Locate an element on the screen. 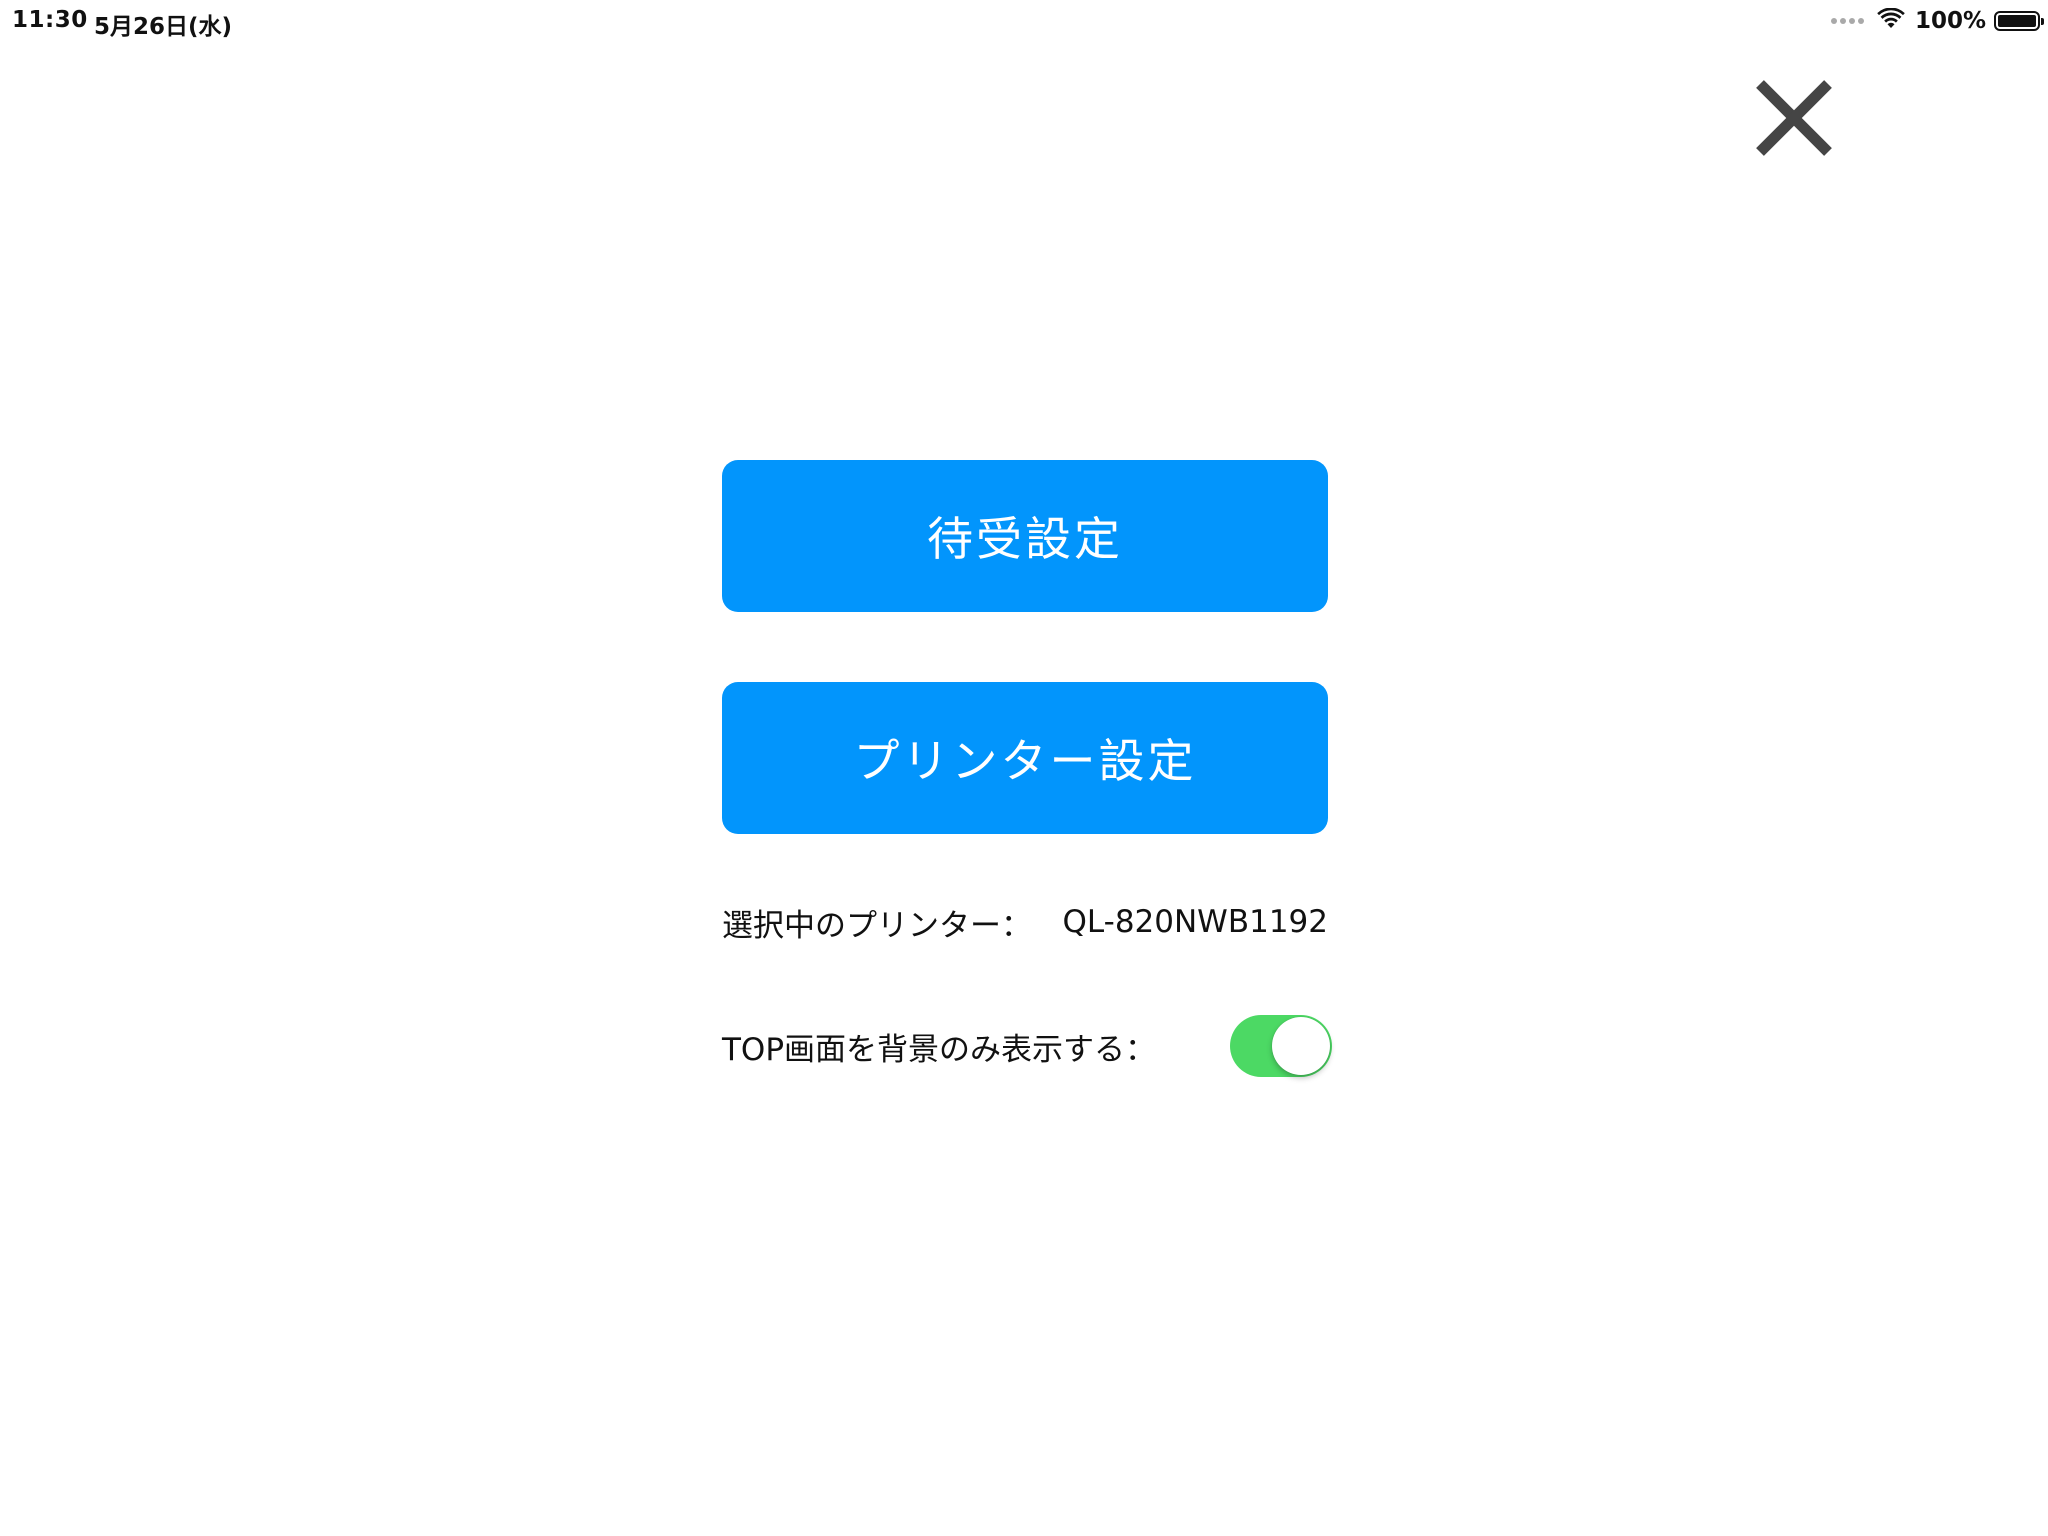 The height and width of the screenshot is (1536, 2048). close-button is located at coordinates (1794, 118).